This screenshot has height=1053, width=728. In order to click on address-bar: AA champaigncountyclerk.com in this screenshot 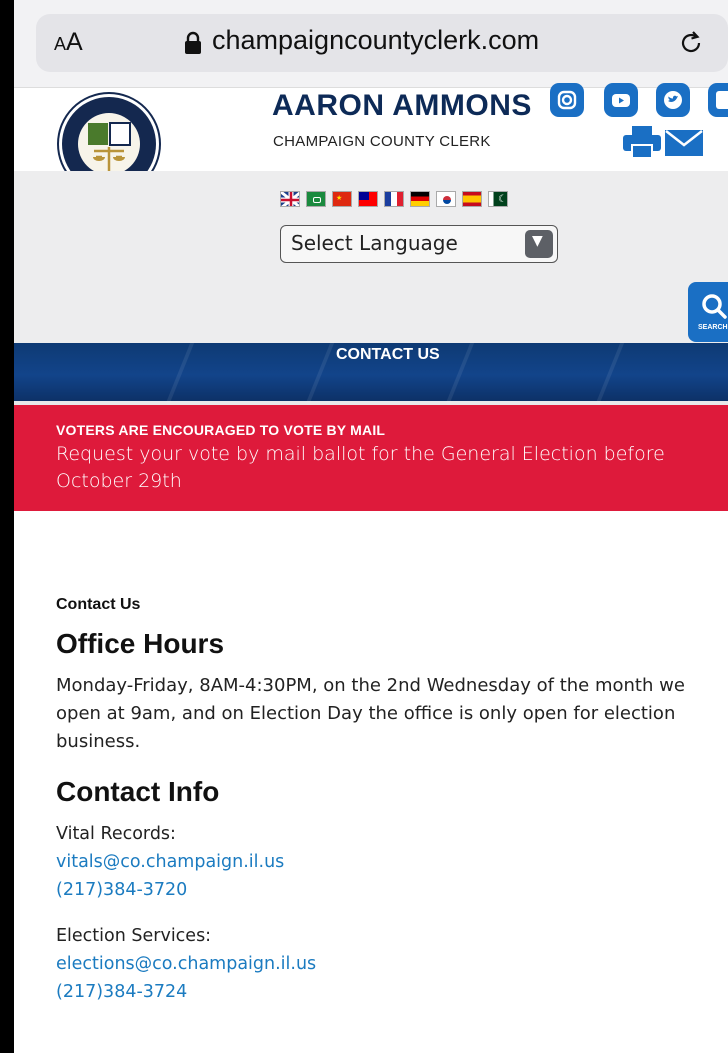, I will do `click(382, 43)`.